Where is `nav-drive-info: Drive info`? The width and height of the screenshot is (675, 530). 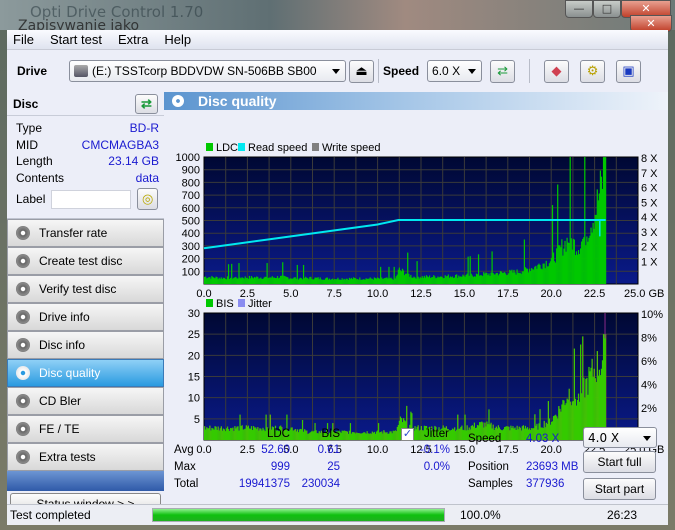 nav-drive-info: Drive info is located at coordinates (85, 317).